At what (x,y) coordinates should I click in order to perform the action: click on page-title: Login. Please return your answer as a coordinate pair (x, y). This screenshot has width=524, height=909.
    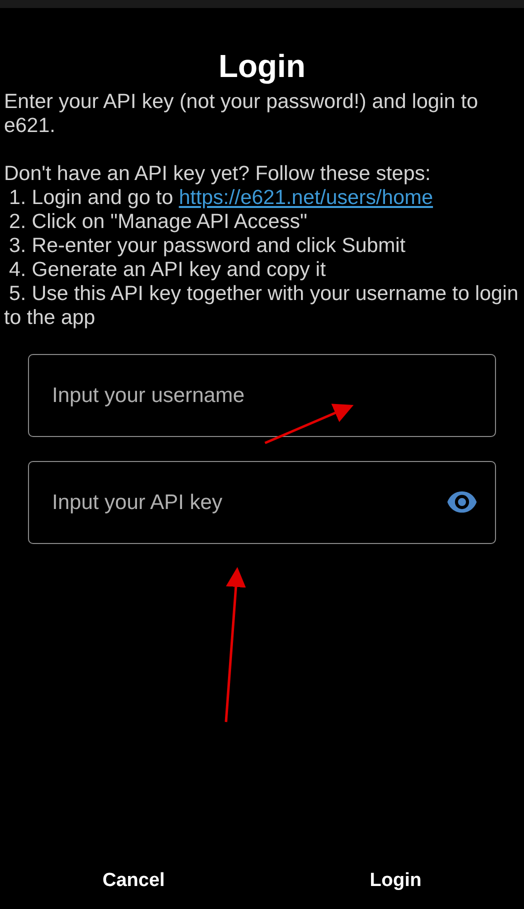
    Looking at the image, I should click on (262, 66).